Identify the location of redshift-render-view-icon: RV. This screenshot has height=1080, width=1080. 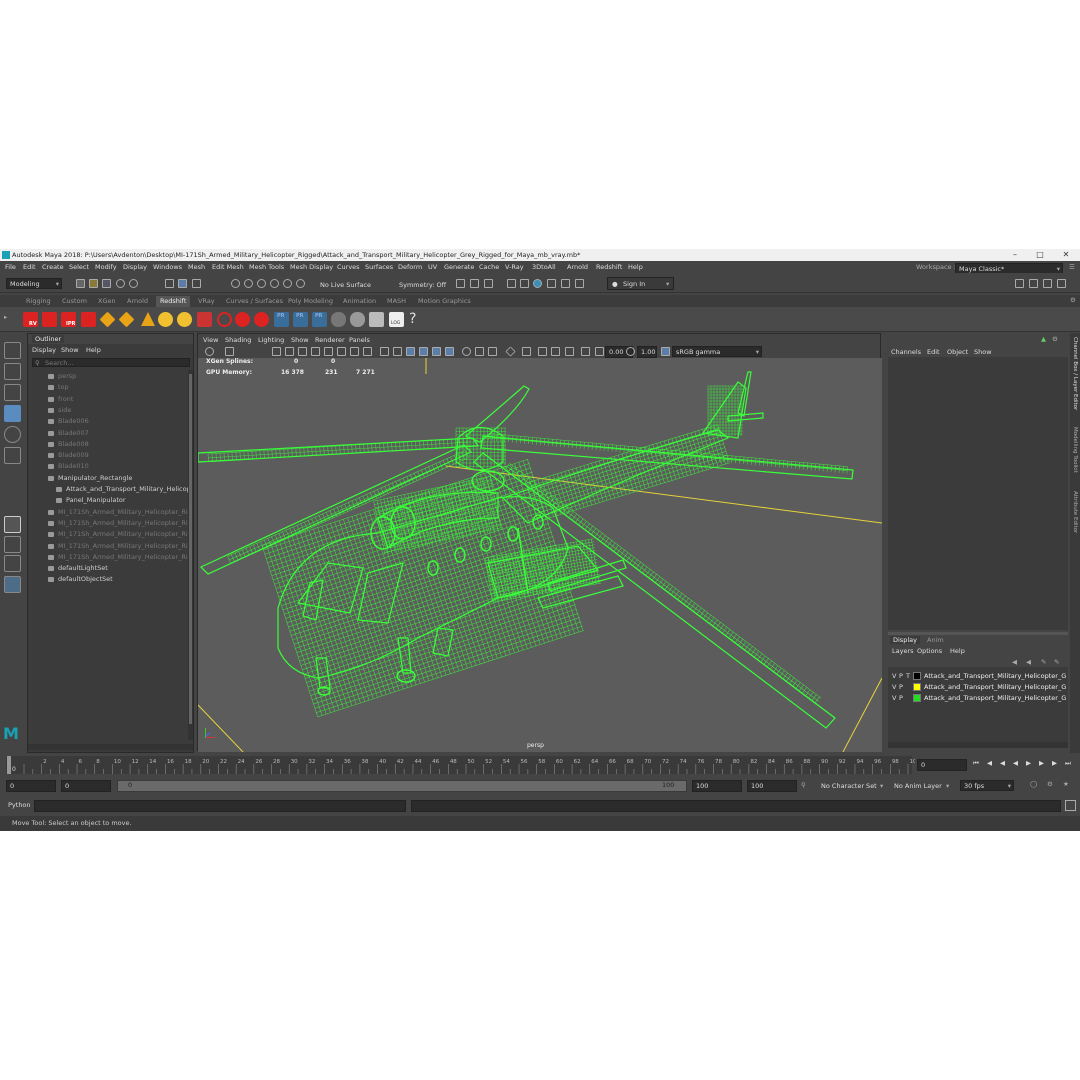
(30, 319).